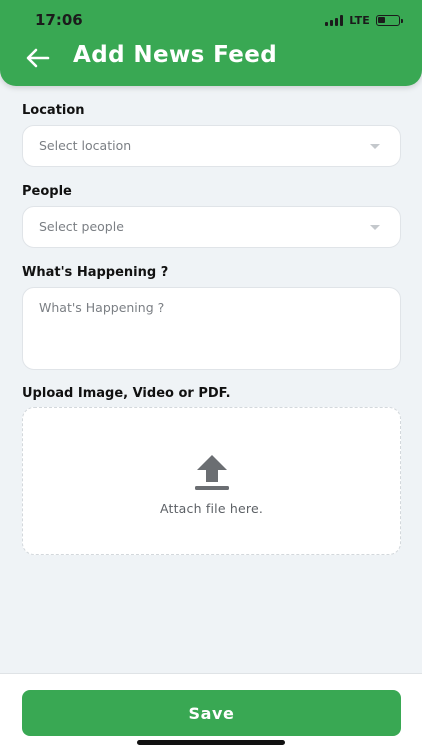  Describe the element at coordinates (211, 146) in the screenshot. I see `location-select: Select location` at that location.